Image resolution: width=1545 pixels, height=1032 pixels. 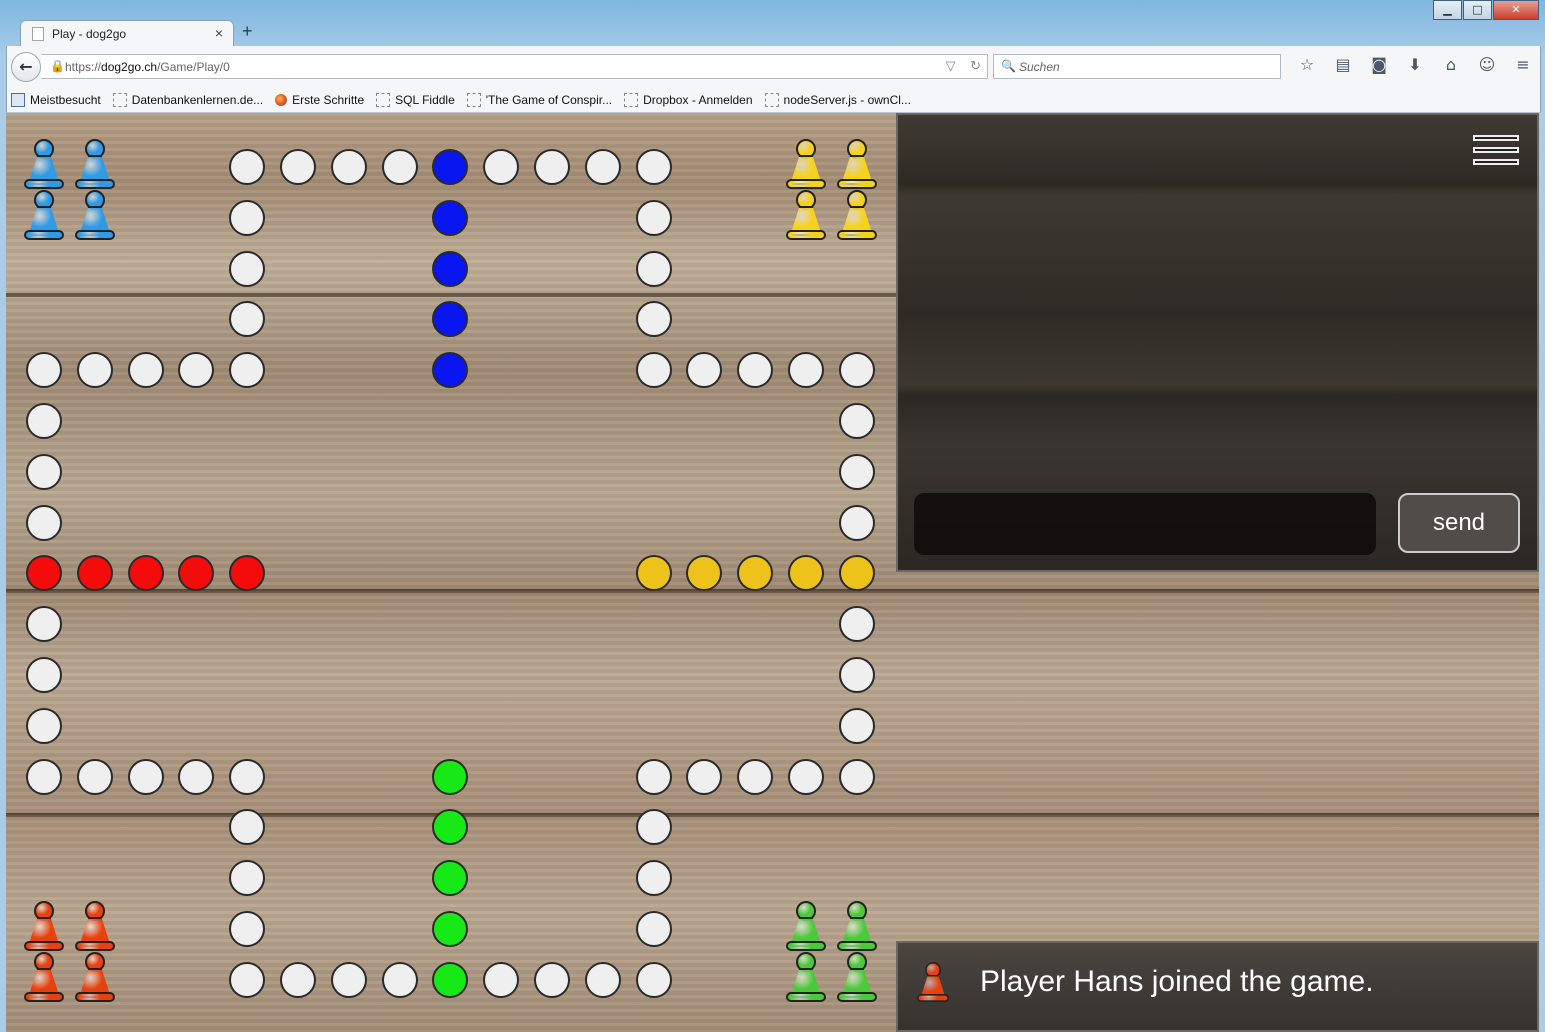 What do you see at coordinates (963, 66) in the screenshot?
I see `url-dropdown-reload: ▽ ↻` at bounding box center [963, 66].